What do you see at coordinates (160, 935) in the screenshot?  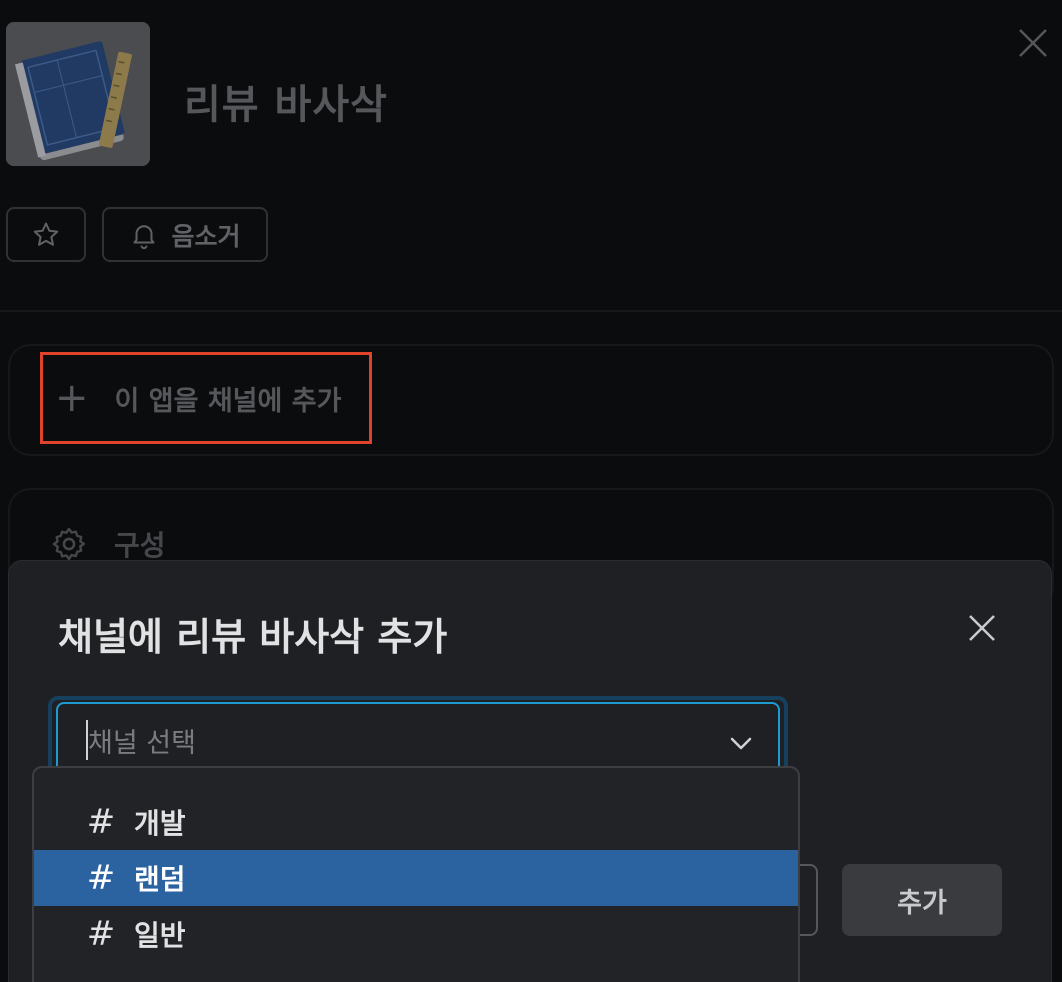 I see `channel-option-label: 일반` at bounding box center [160, 935].